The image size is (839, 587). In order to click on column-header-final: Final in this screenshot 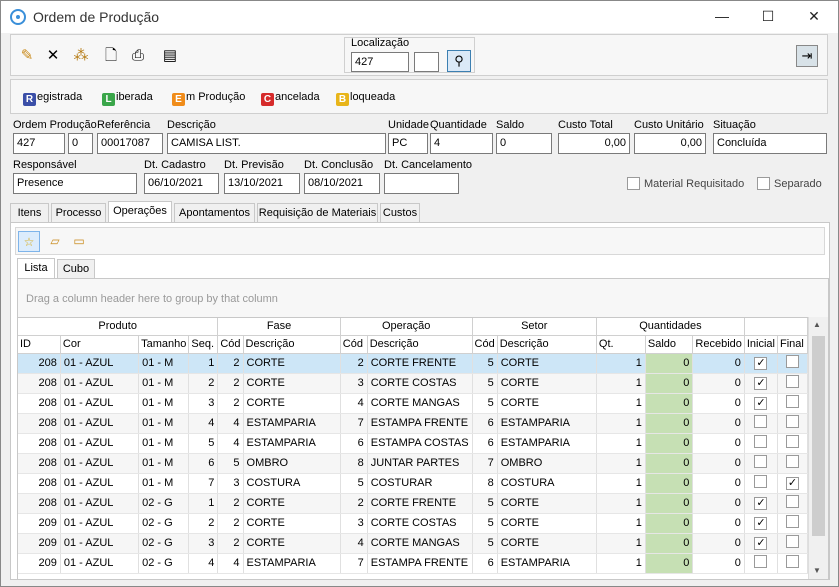, I will do `click(792, 344)`.